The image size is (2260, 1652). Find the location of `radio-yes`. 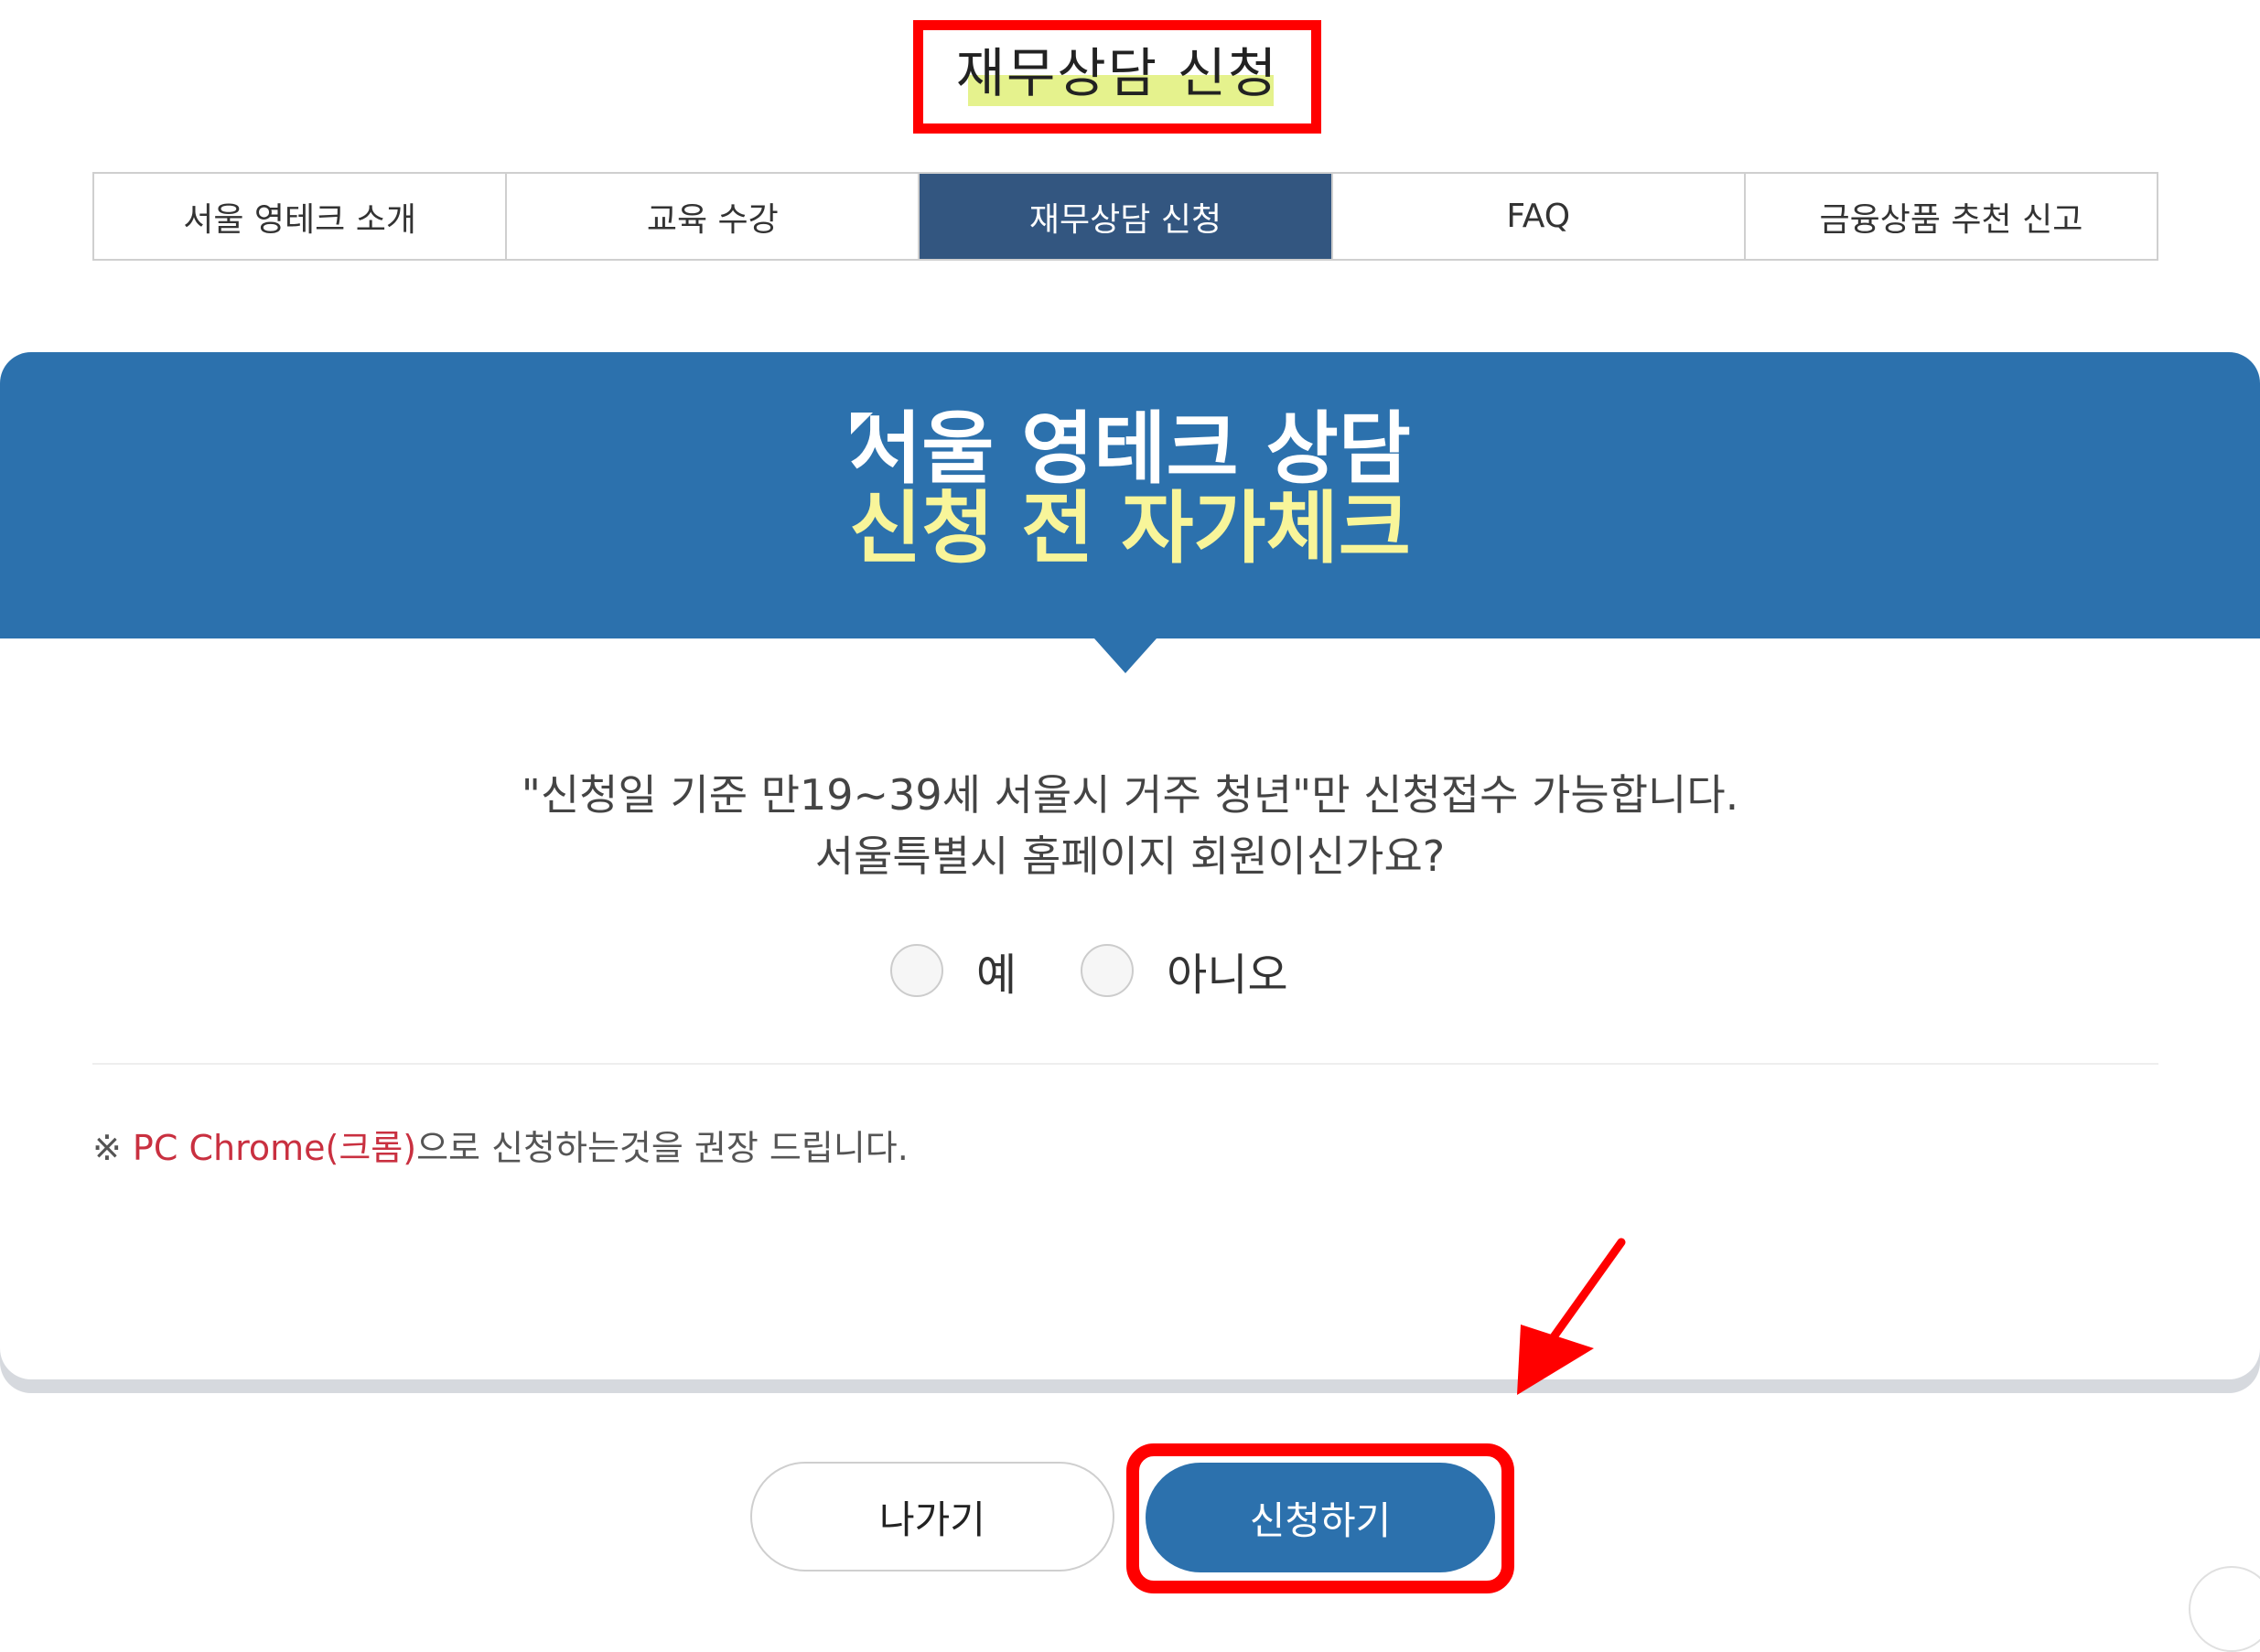

radio-yes is located at coordinates (916, 970).